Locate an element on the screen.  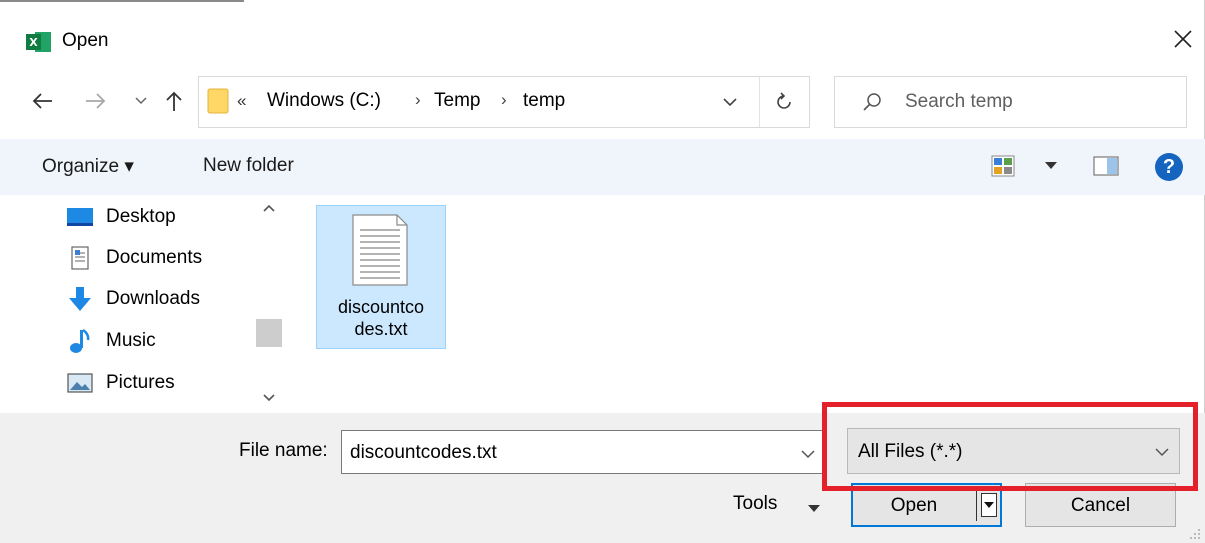
breadcrumb-temp-current: temp is located at coordinates (544, 101).